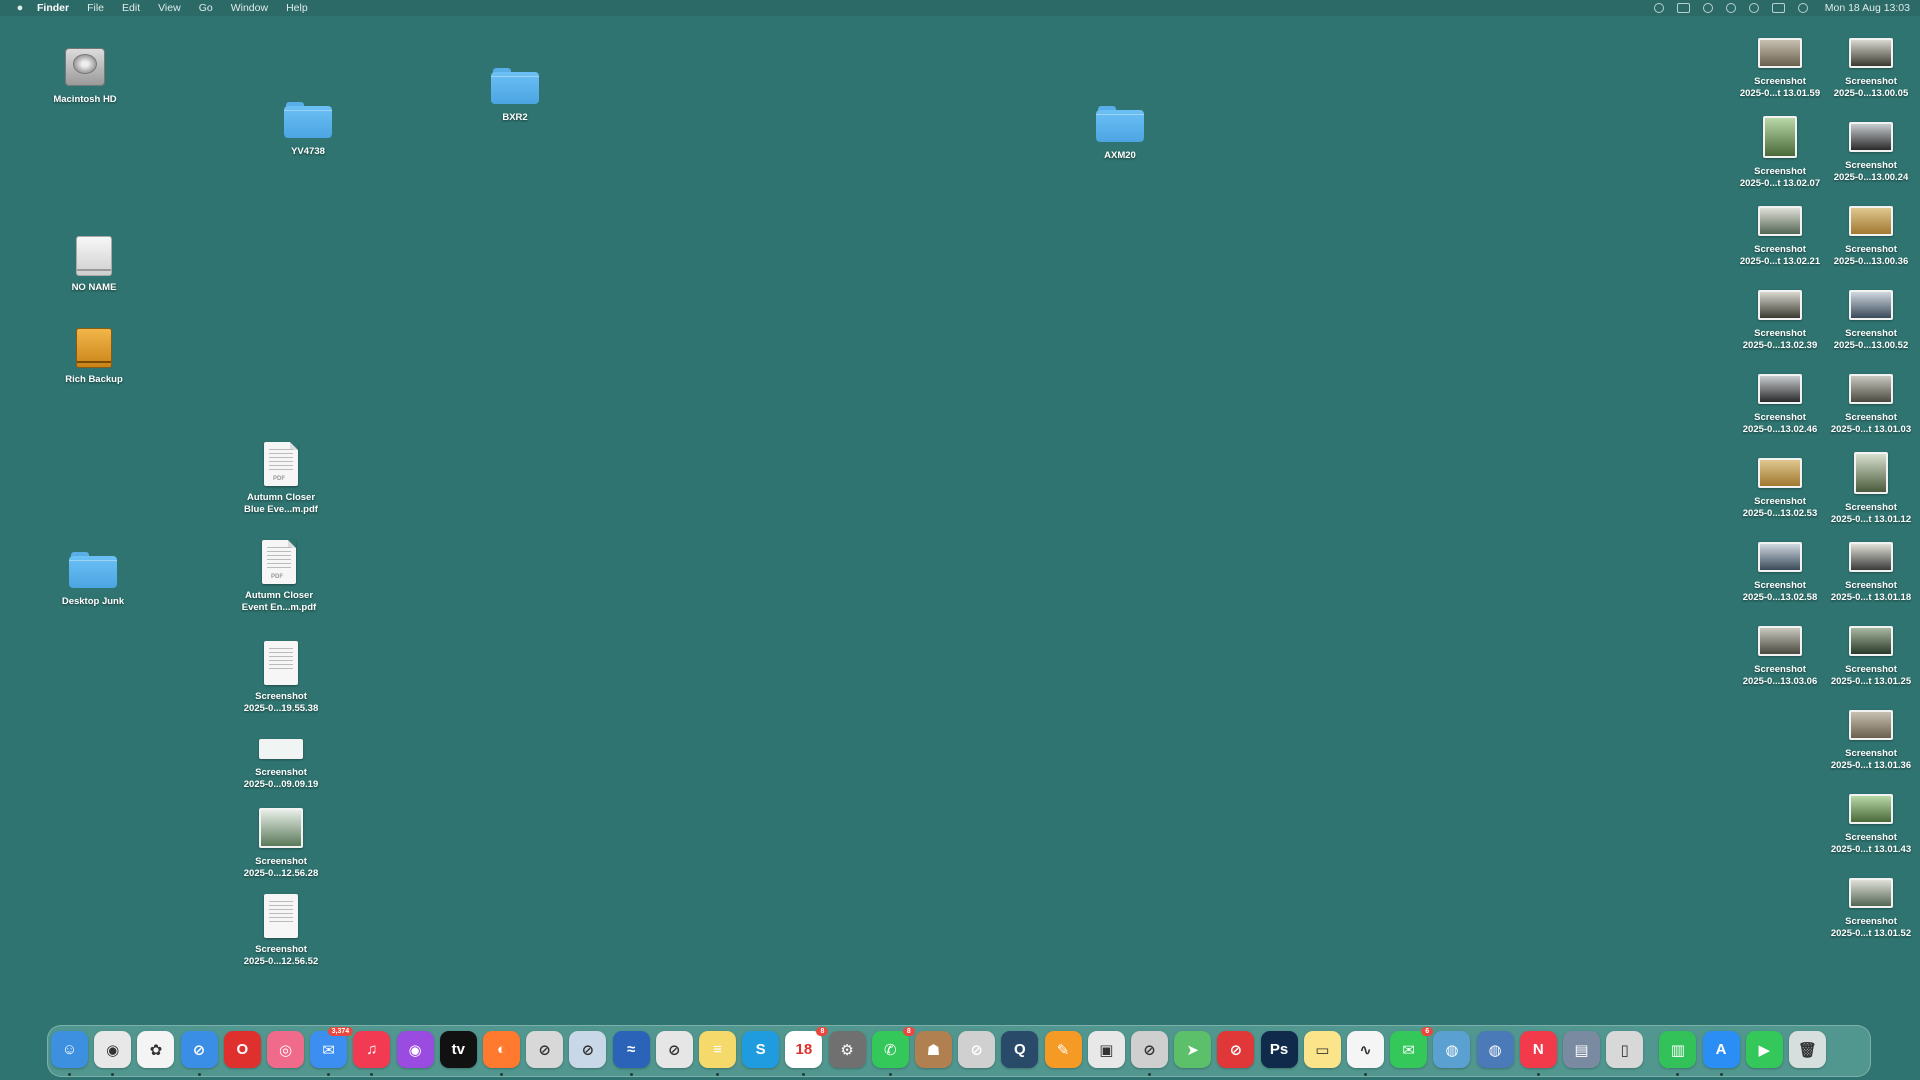 The image size is (1920, 1080). What do you see at coordinates (1279, 1049) in the screenshot?
I see `dock-photoshop-icon: Ps` at bounding box center [1279, 1049].